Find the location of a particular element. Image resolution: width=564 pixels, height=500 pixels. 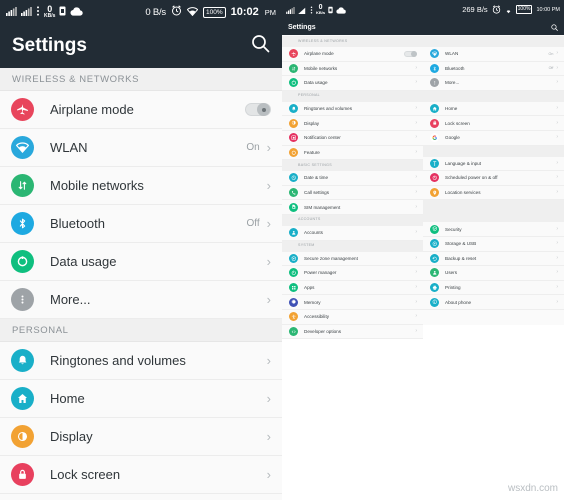

settings-row-power-manager: Power manager › is located at coordinates (352, 273).